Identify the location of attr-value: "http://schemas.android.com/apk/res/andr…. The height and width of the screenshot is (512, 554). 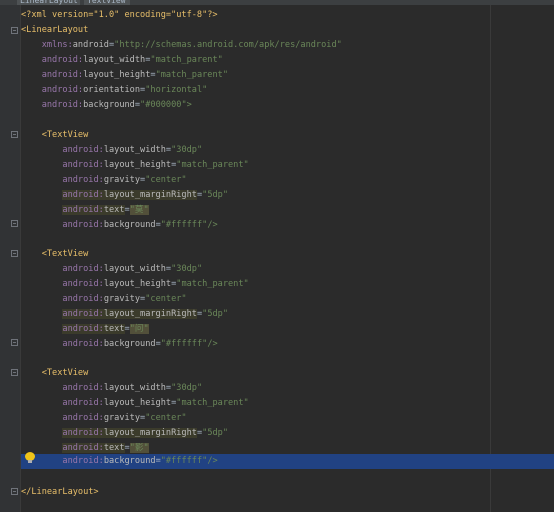
(228, 45).